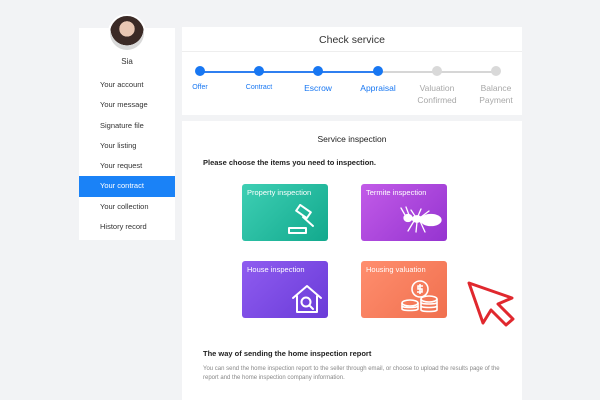 The height and width of the screenshot is (400, 600). Describe the element at coordinates (127, 146) in the screenshot. I see `sidebar-item-listing: Your listing` at that location.